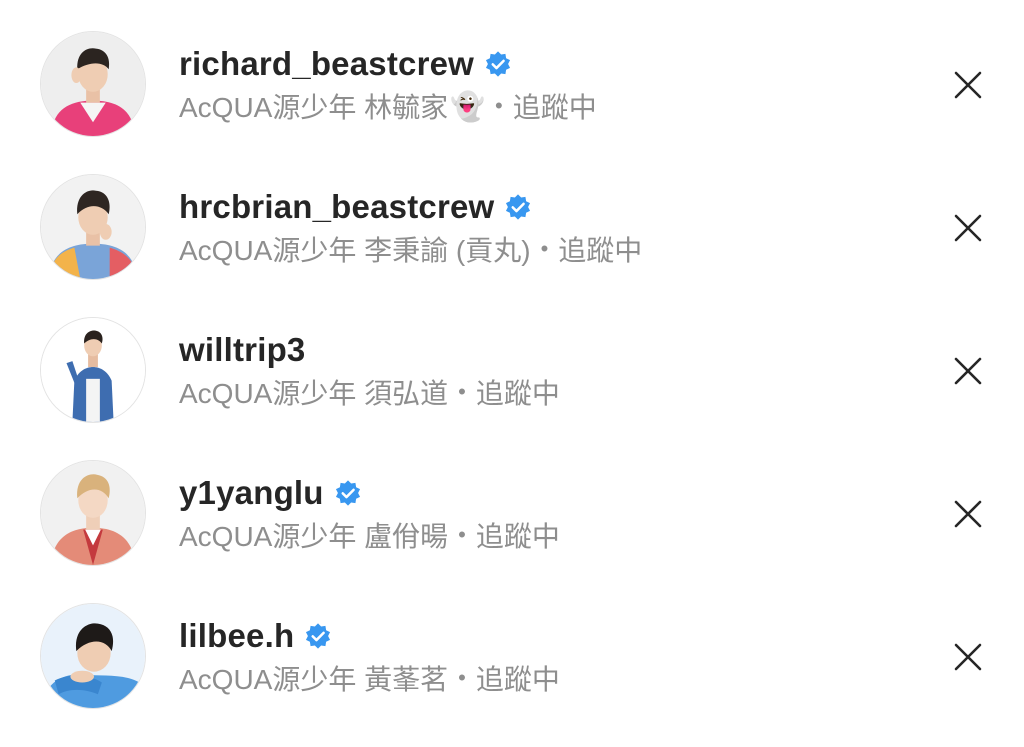 The image size is (1024, 747). I want to click on username: lilbee.h, so click(236, 636).